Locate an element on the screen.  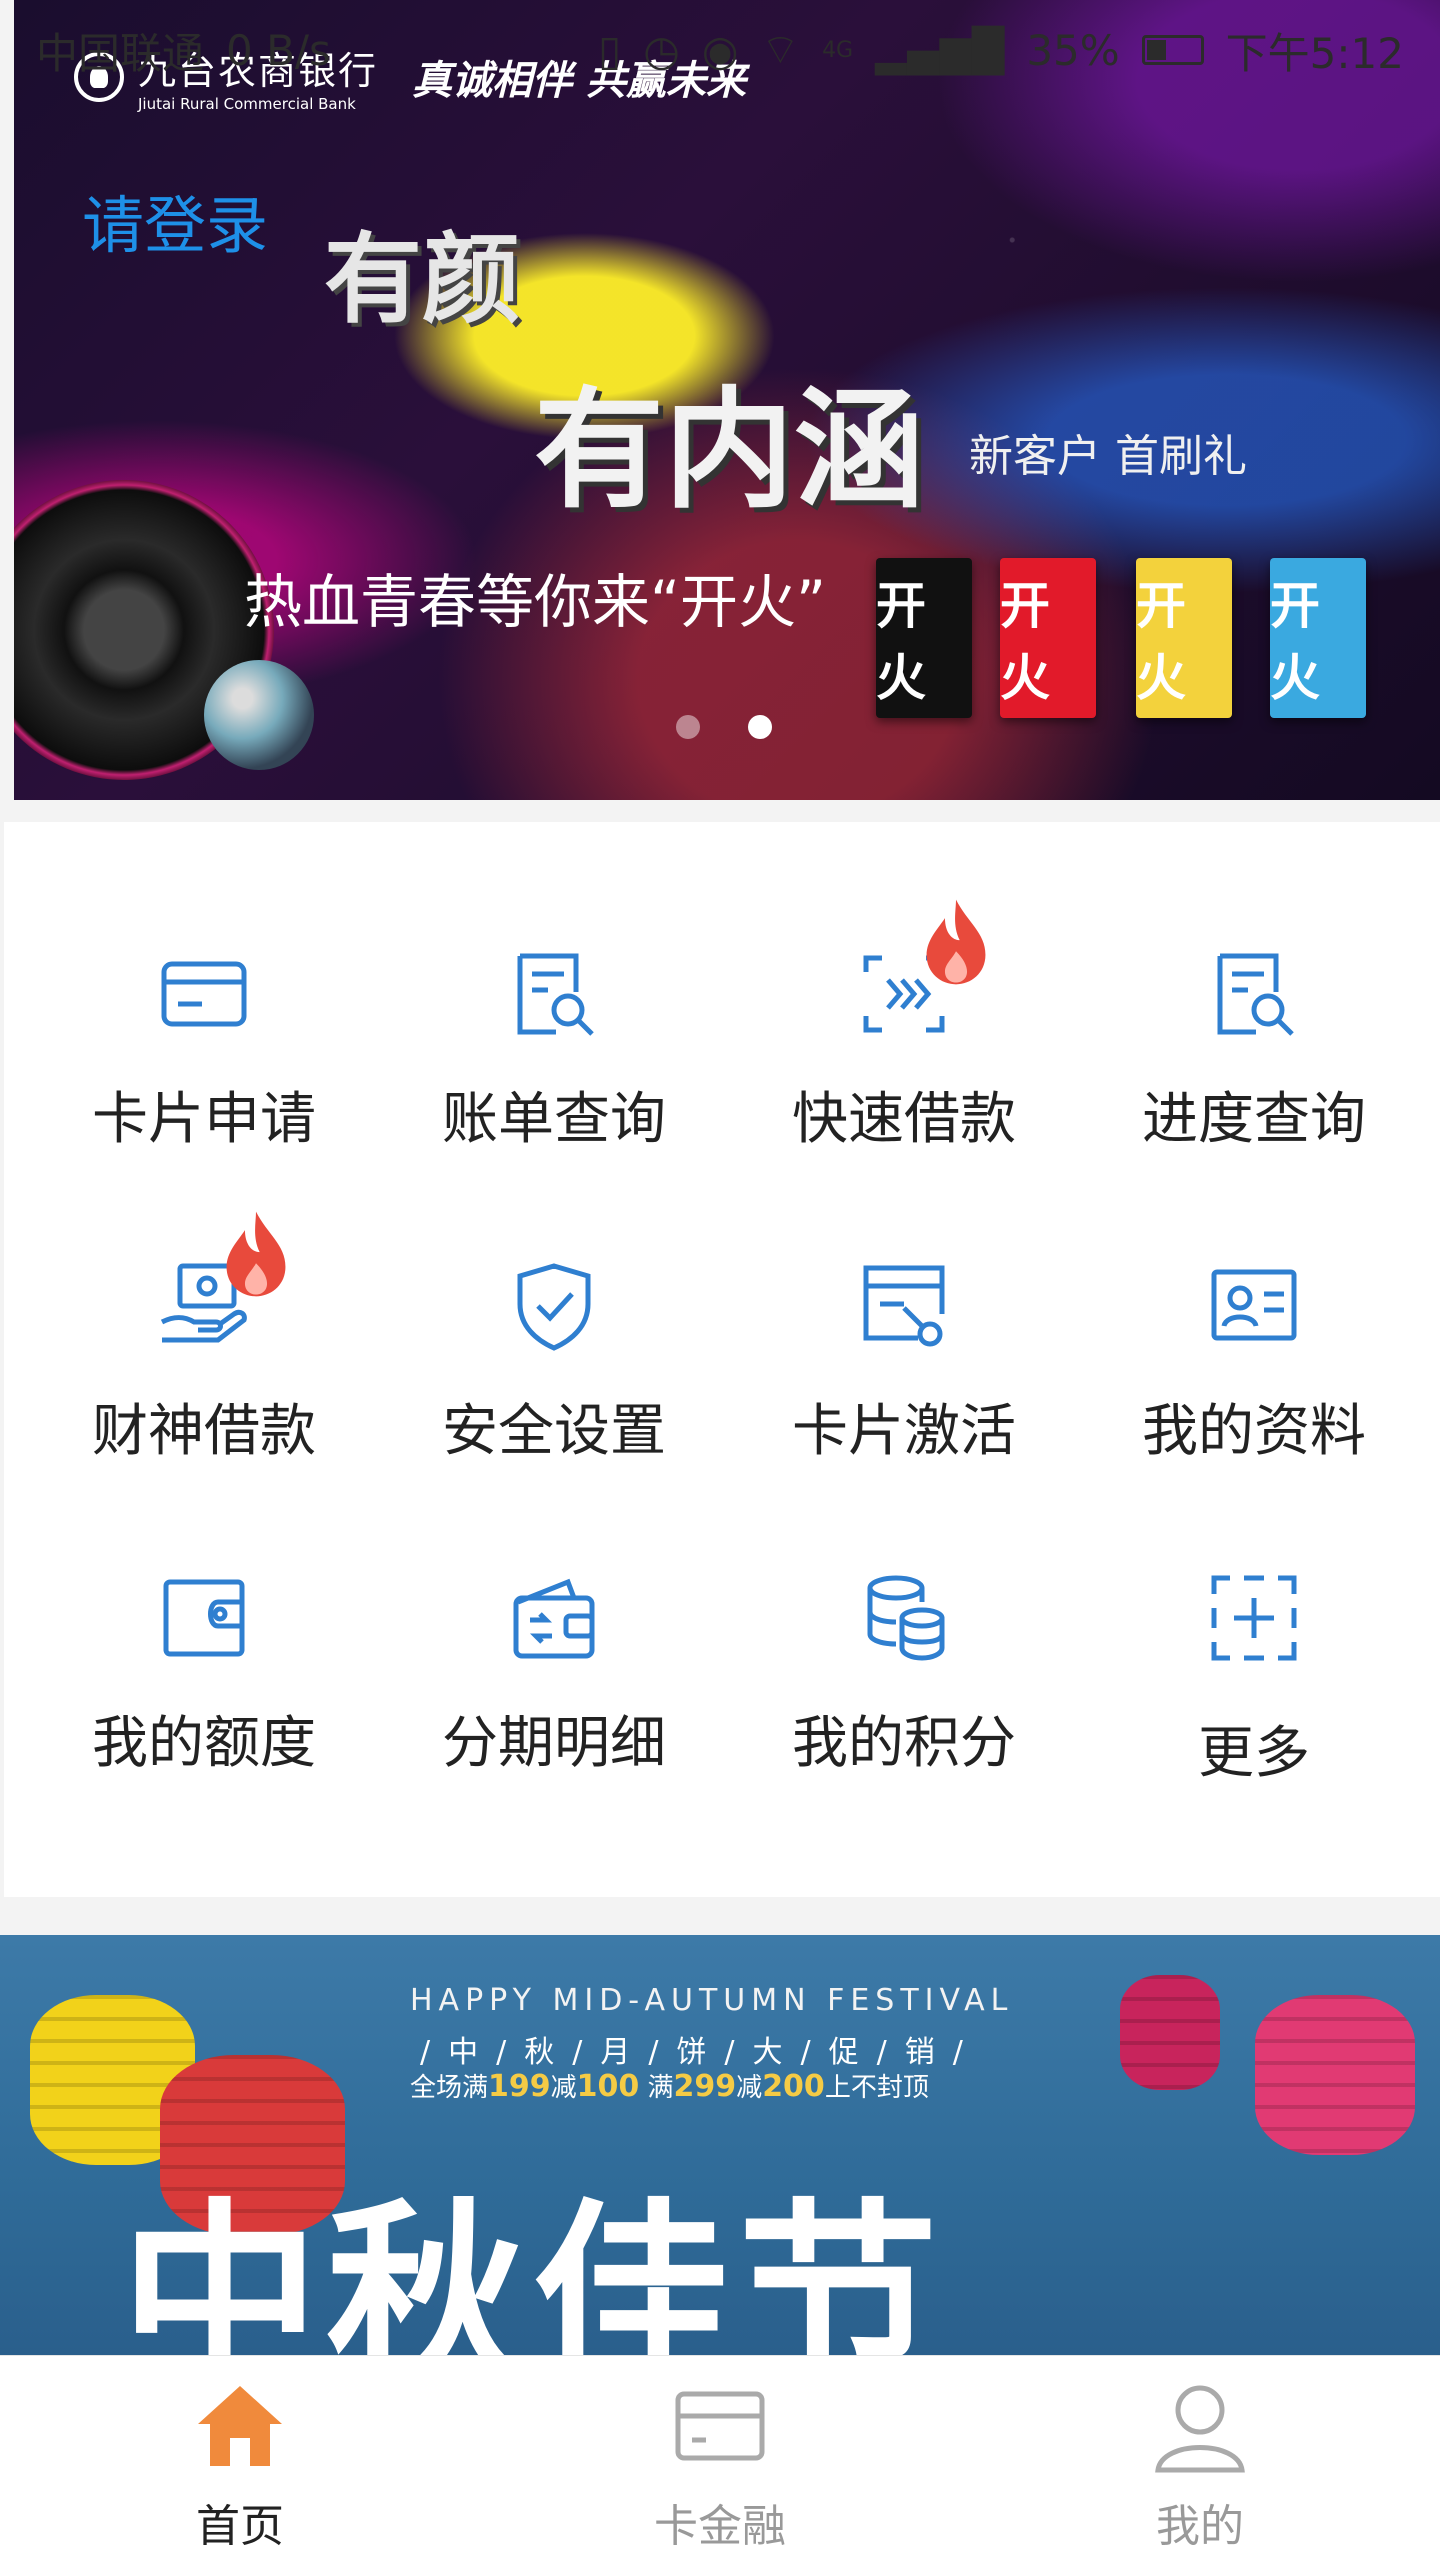
menu-label: 账单查询 is located at coordinates (554, 1119).